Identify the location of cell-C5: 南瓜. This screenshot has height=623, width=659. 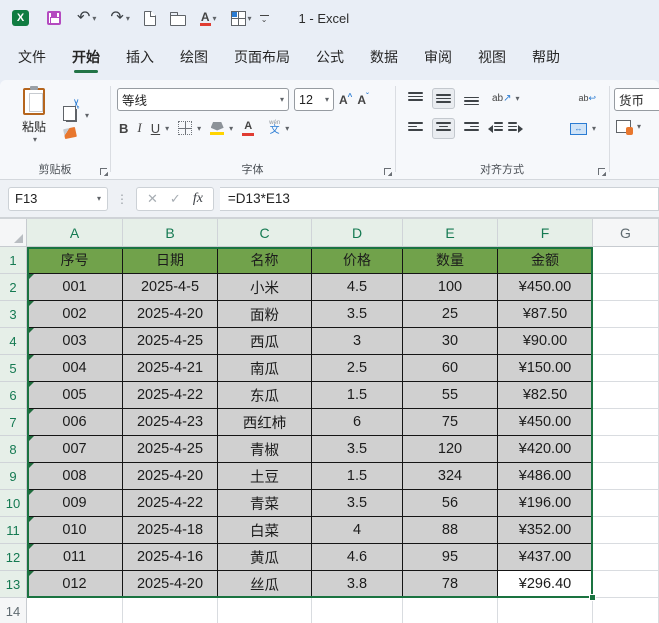
(265, 368).